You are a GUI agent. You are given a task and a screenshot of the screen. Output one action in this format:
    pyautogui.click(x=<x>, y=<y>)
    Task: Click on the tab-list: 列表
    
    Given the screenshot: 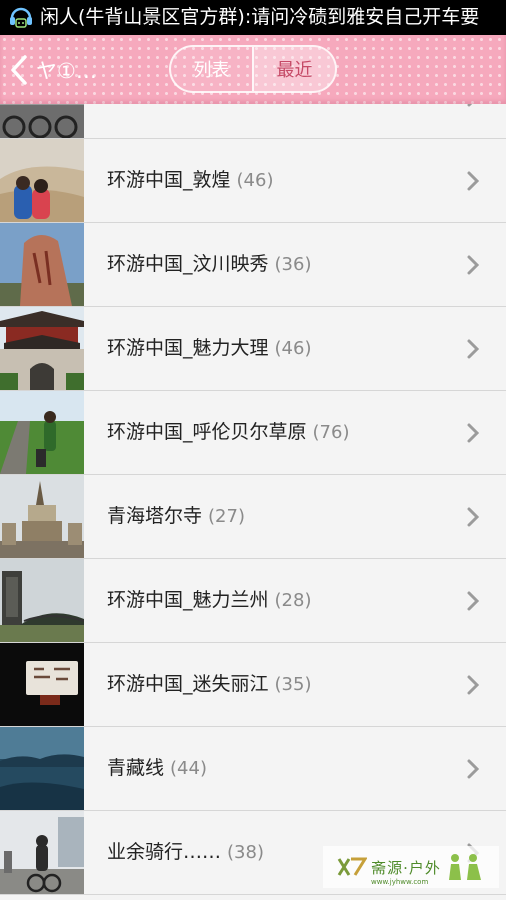 What is the action you would take?
    pyautogui.click(x=211, y=69)
    